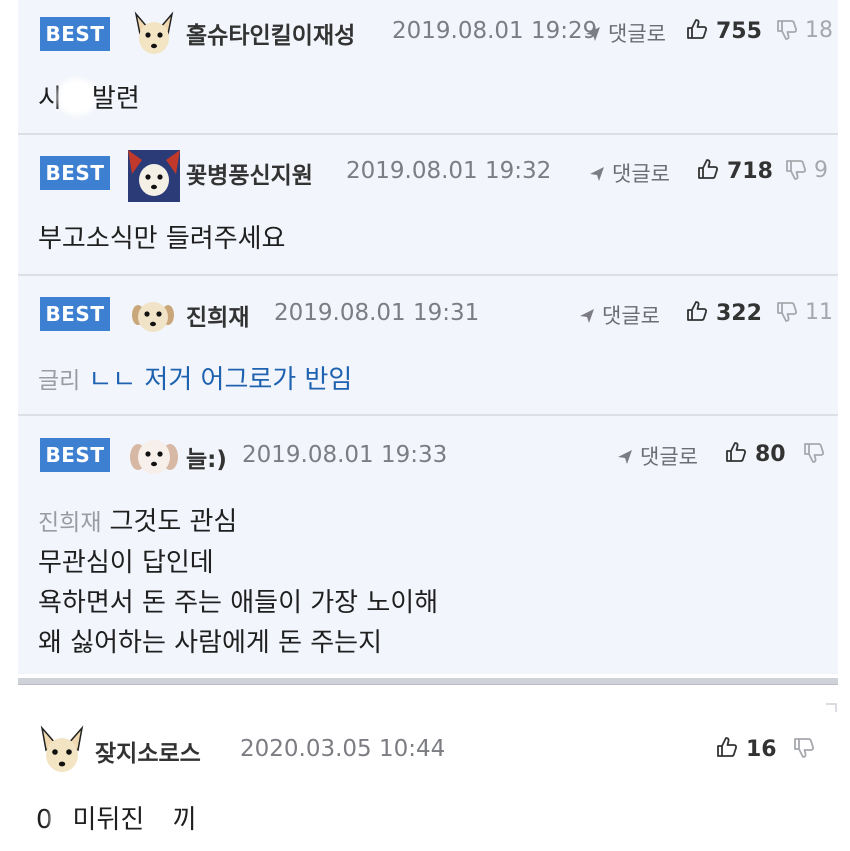  Describe the element at coordinates (44, 820) in the screenshot. I see `text-part: 0` at that location.